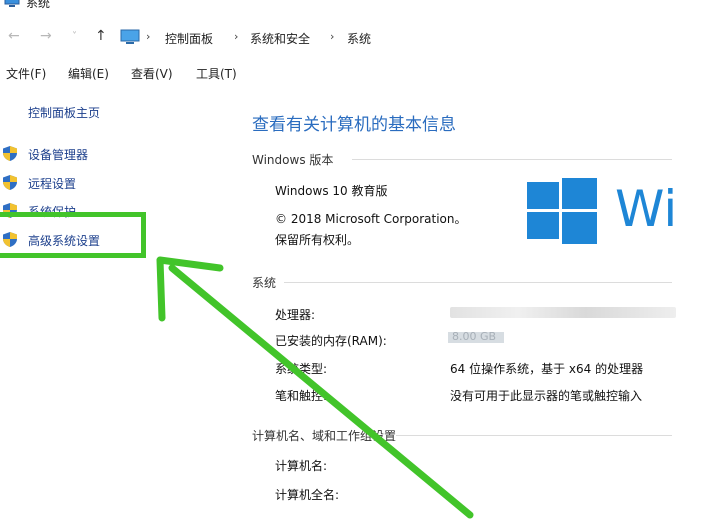 This screenshot has height=520, width=703. Describe the element at coordinates (354, 125) in the screenshot. I see `page-title: 查看有关计算机的基本信息` at that location.